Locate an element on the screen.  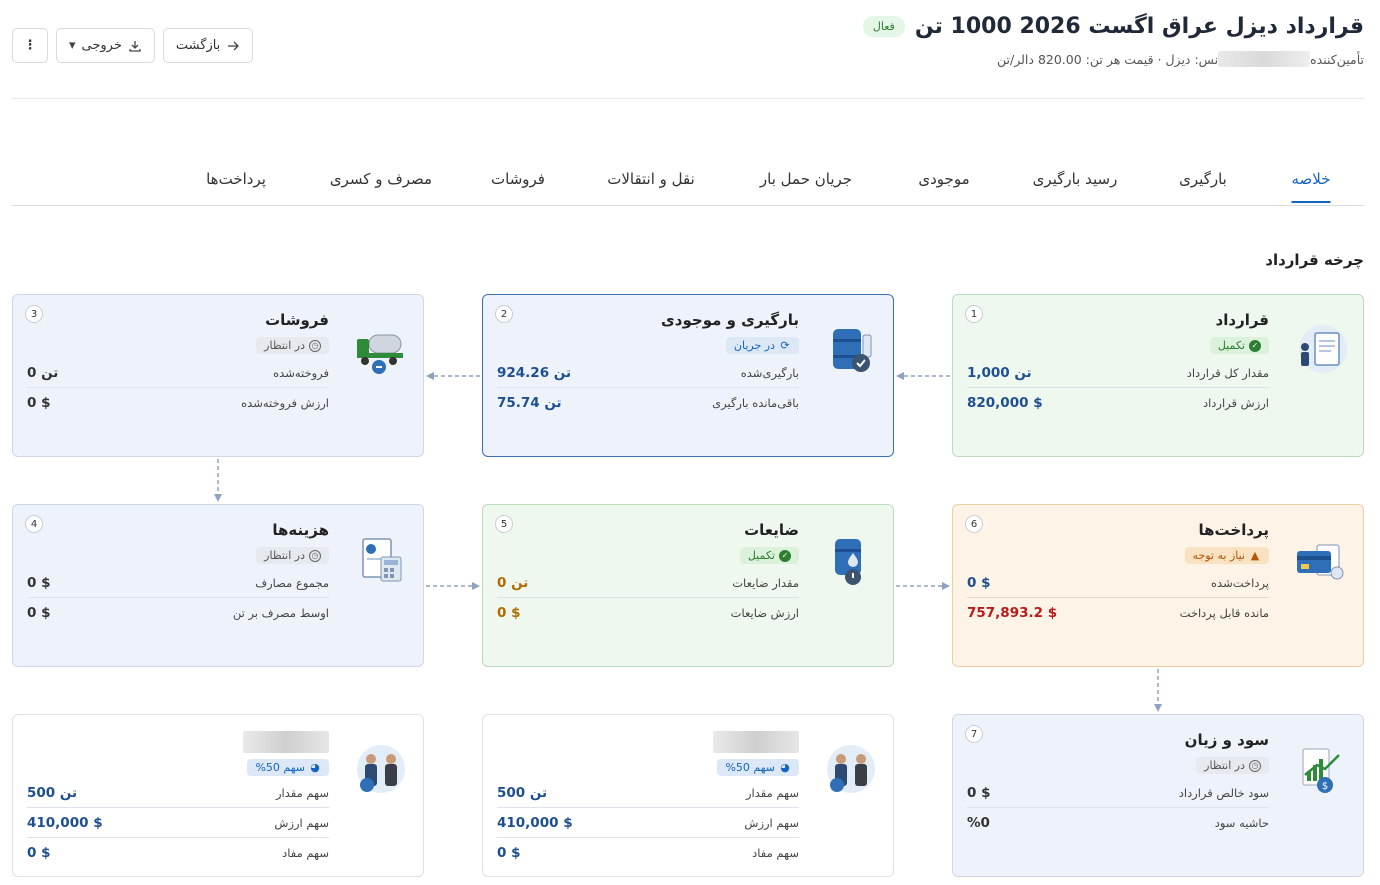
calculator-clipboard-icon is located at coordinates (382, 560).